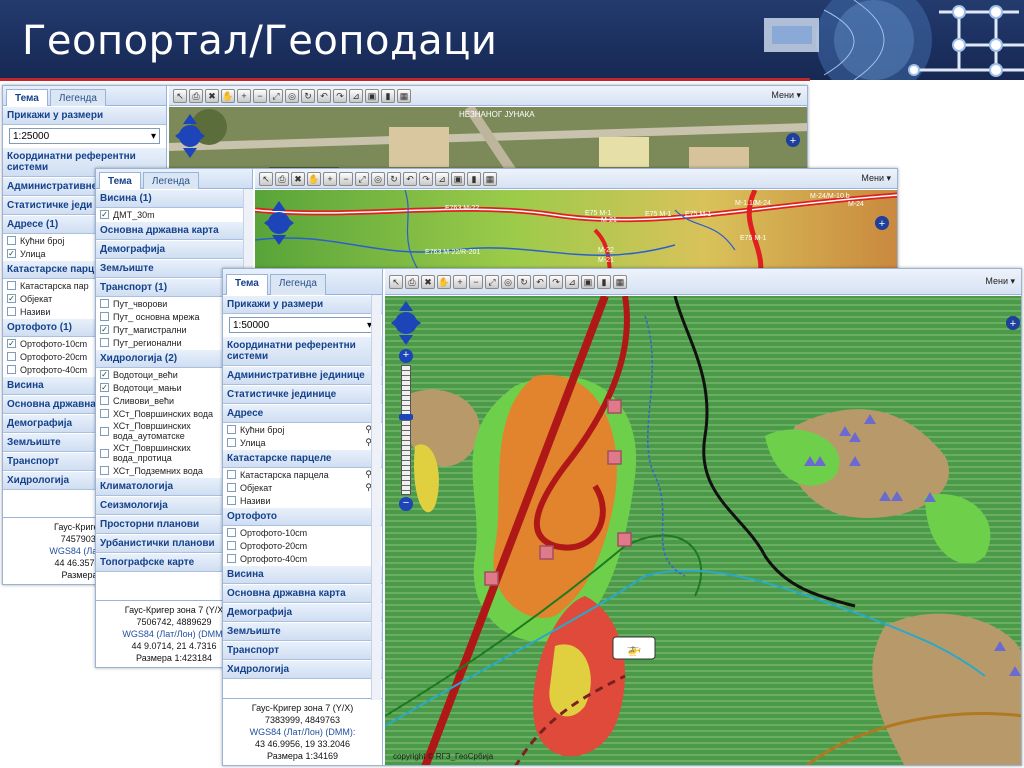 This screenshot has height=768, width=1024. I want to click on admin-header: Административне јединице, so click(302, 375).